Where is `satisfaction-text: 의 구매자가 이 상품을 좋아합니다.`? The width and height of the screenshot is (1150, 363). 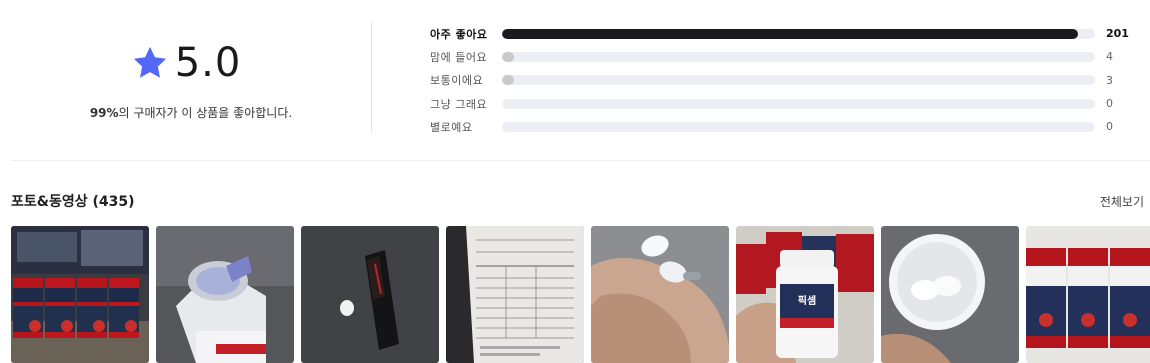
satisfaction-text: 의 구매자가 이 상품을 좋아합니다. is located at coordinates (205, 113).